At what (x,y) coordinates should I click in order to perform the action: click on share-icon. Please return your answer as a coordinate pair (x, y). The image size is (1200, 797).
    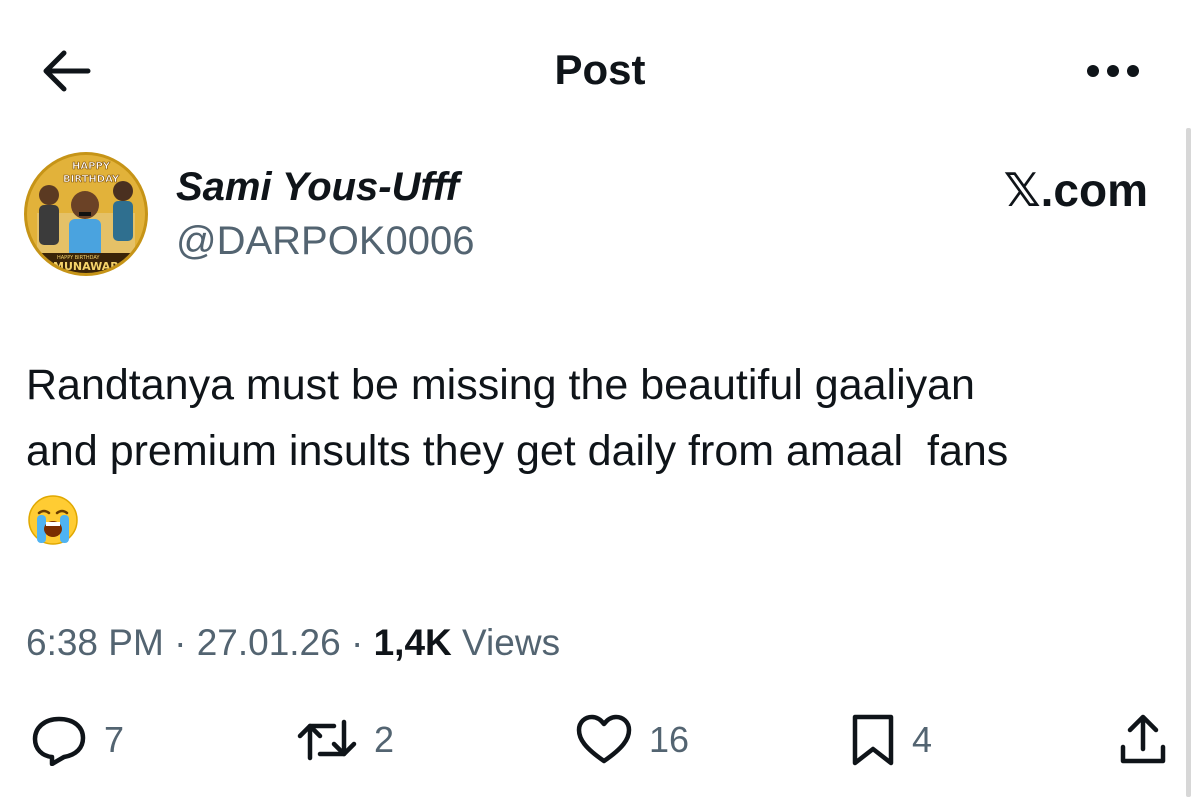
    Looking at the image, I should click on (1143, 739).